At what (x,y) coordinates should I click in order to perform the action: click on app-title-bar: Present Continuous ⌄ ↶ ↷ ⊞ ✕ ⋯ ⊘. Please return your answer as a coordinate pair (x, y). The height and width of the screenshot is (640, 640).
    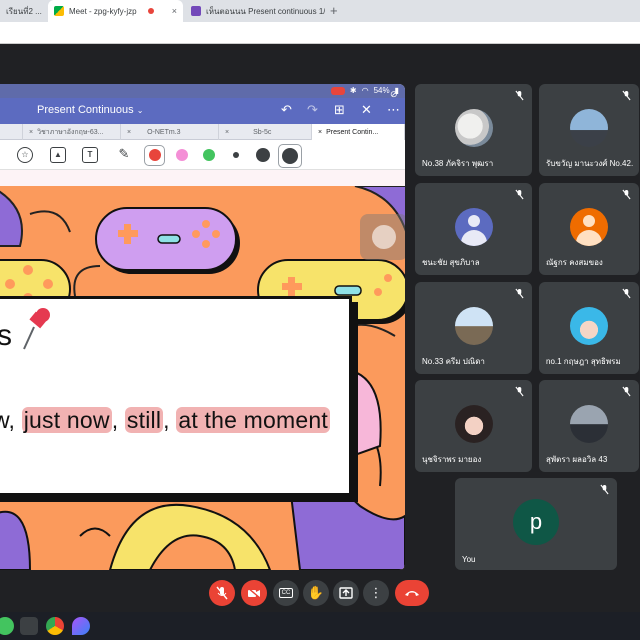
    Looking at the image, I should click on (202, 106).